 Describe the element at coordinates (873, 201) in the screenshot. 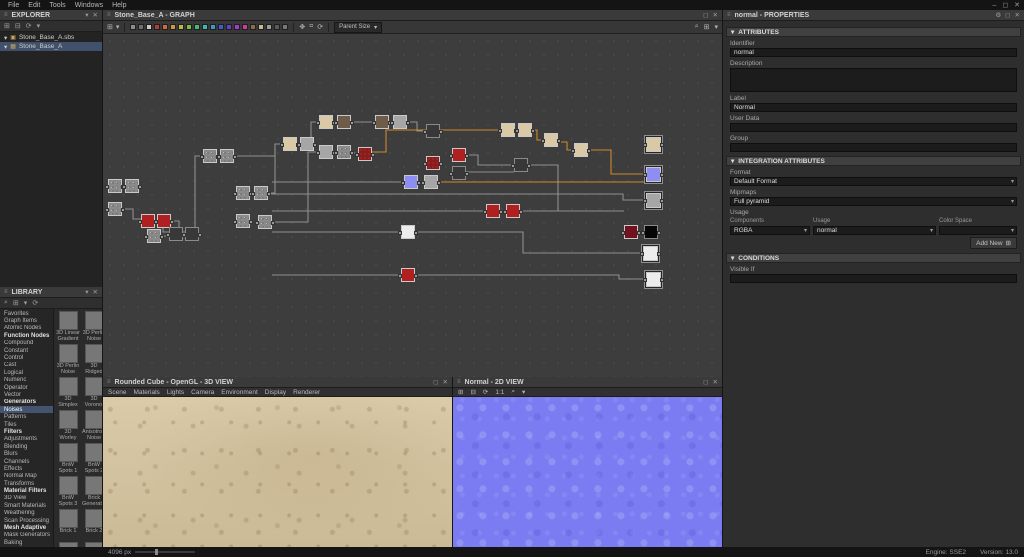

I see `property-value-field: Full pyramid` at that location.